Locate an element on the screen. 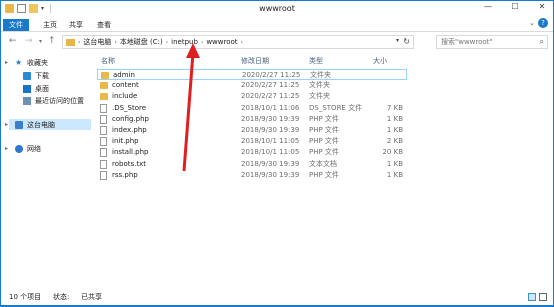  nav-favorites: ★ 收藏夹 is located at coordinates (31, 63).